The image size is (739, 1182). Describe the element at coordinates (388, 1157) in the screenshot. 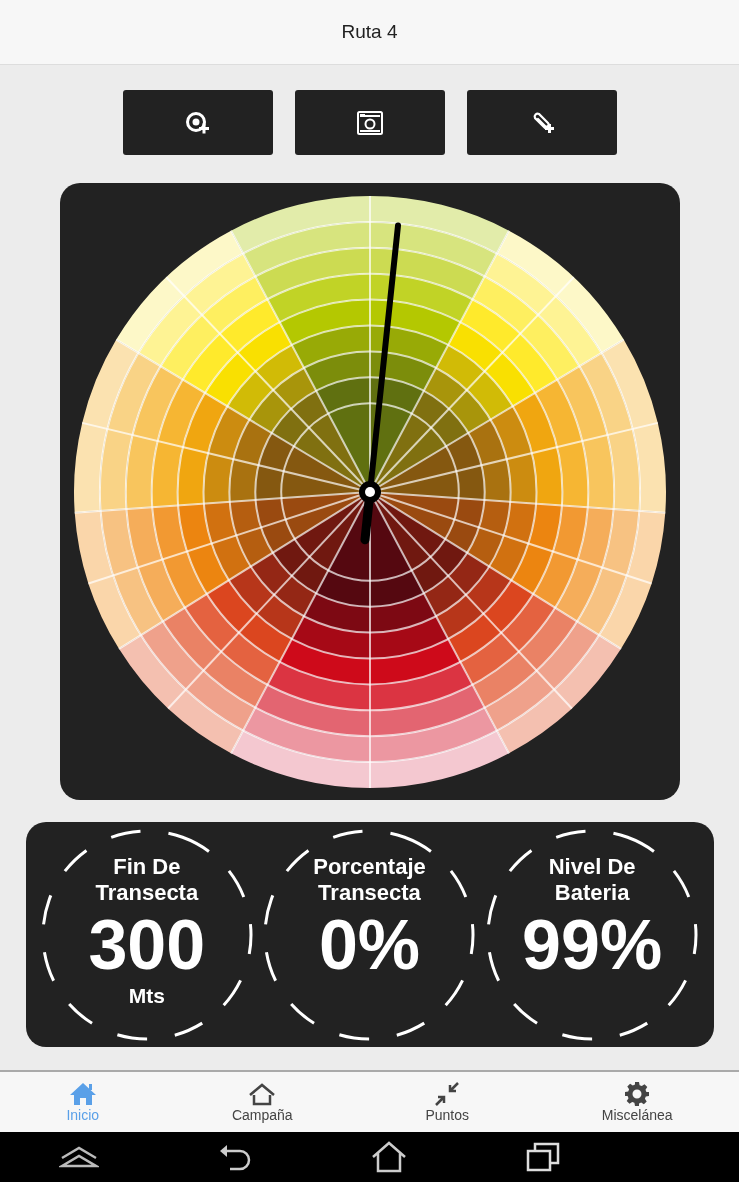

I see `home-outline-icon` at that location.